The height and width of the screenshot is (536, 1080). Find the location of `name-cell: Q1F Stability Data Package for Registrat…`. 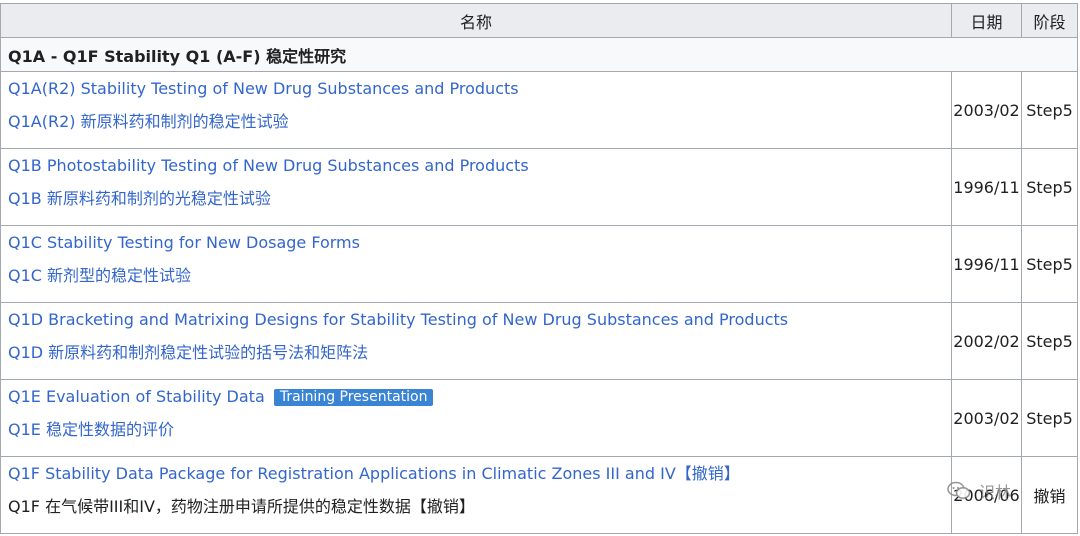

name-cell: Q1F Stability Data Package for Registrat… is located at coordinates (476, 495).